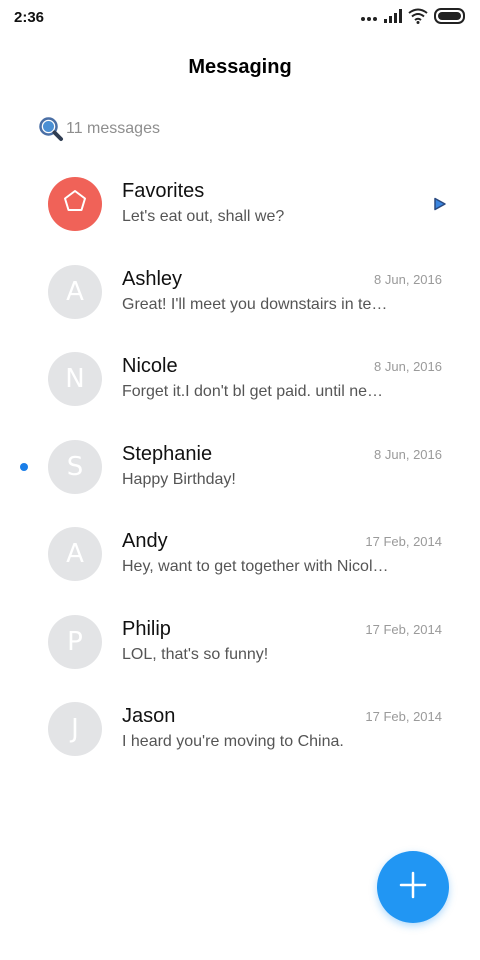 The width and height of the screenshot is (480, 960). Describe the element at coordinates (233, 741) in the screenshot. I see `conversation-preview: I heard you're moving to China.` at that location.